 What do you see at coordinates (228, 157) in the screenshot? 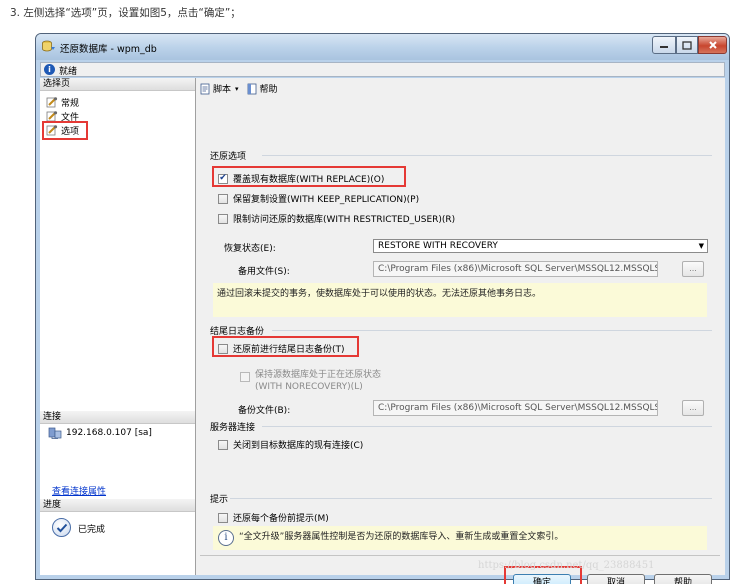
I see `restore-options-title: 还原选项` at bounding box center [228, 157].